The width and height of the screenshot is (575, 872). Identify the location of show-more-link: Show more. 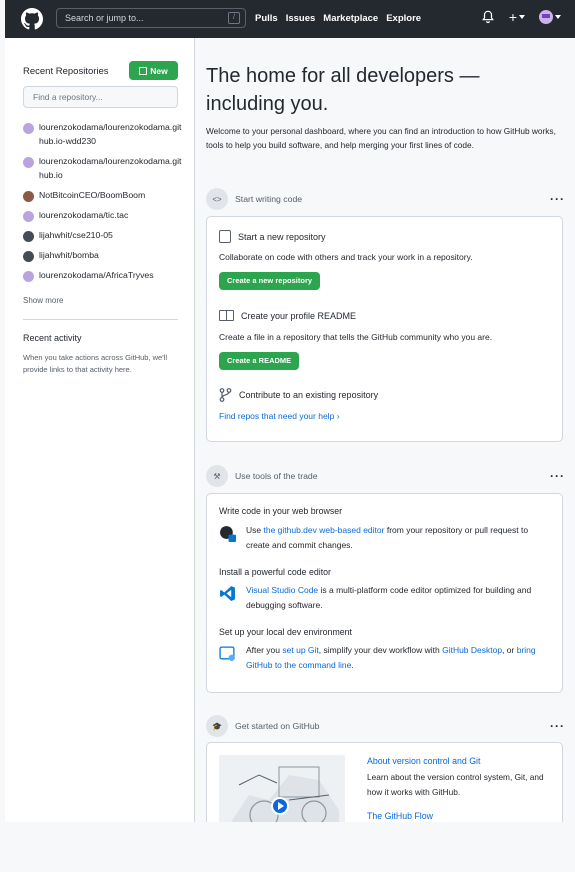
(43, 300).